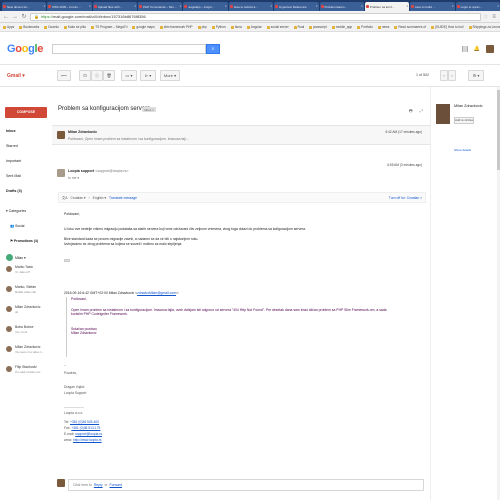  What do you see at coordinates (160, 6) in the screenshot?
I see `browser-tab: PHP Commands – Sim… ×` at bounding box center [160, 6].